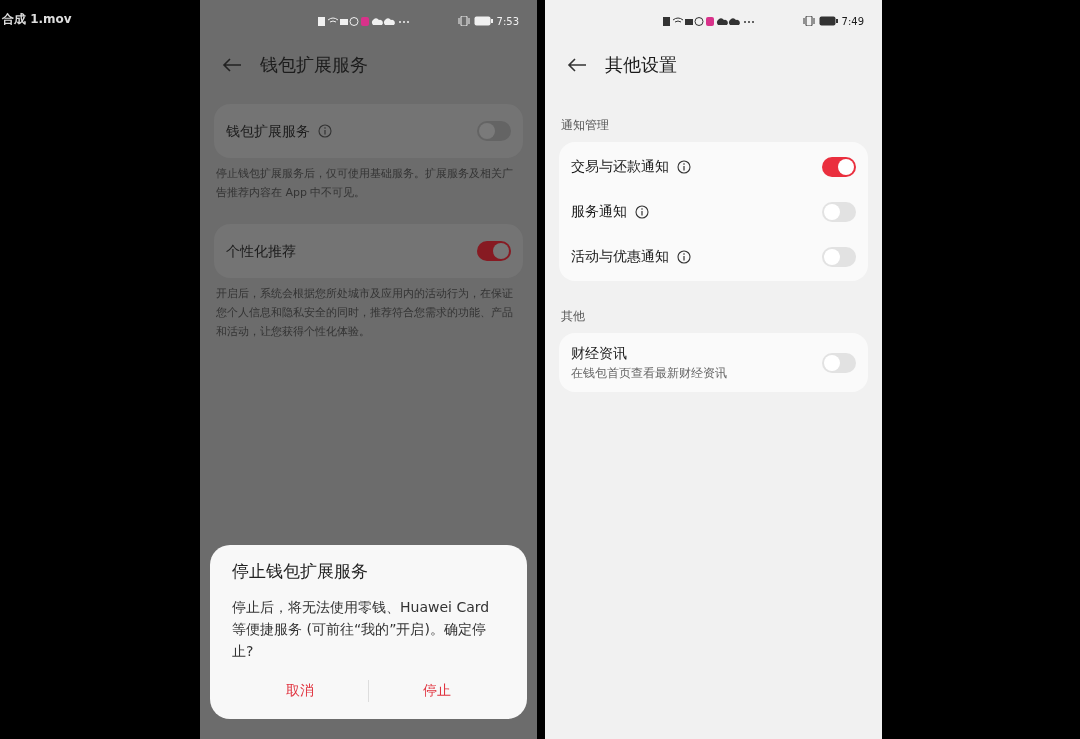  What do you see at coordinates (37, 19) in the screenshot?
I see `file-name: 合成 1.mov` at bounding box center [37, 19].